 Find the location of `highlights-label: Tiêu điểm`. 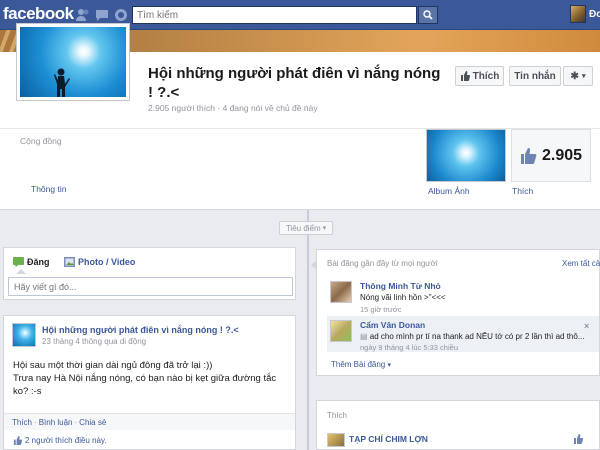

highlights-label: Tiêu điểm is located at coordinates (303, 228).